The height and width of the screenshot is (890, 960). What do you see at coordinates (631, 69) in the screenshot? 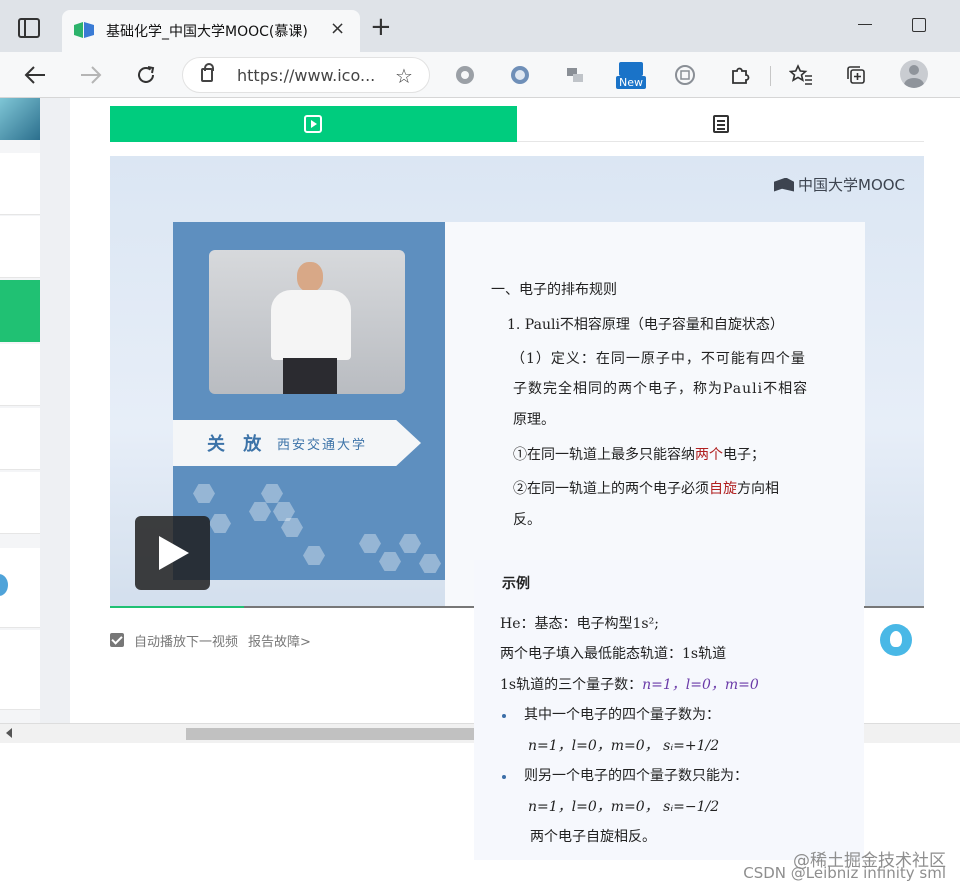
I see `new-badge-box` at bounding box center [631, 69].